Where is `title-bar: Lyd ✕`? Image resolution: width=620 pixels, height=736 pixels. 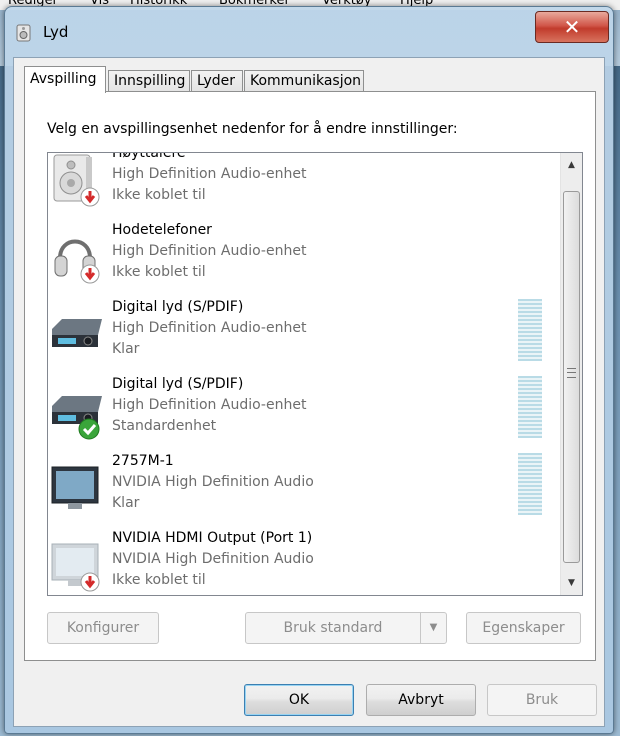 title-bar: Lyd ✕ is located at coordinates (309, 31).